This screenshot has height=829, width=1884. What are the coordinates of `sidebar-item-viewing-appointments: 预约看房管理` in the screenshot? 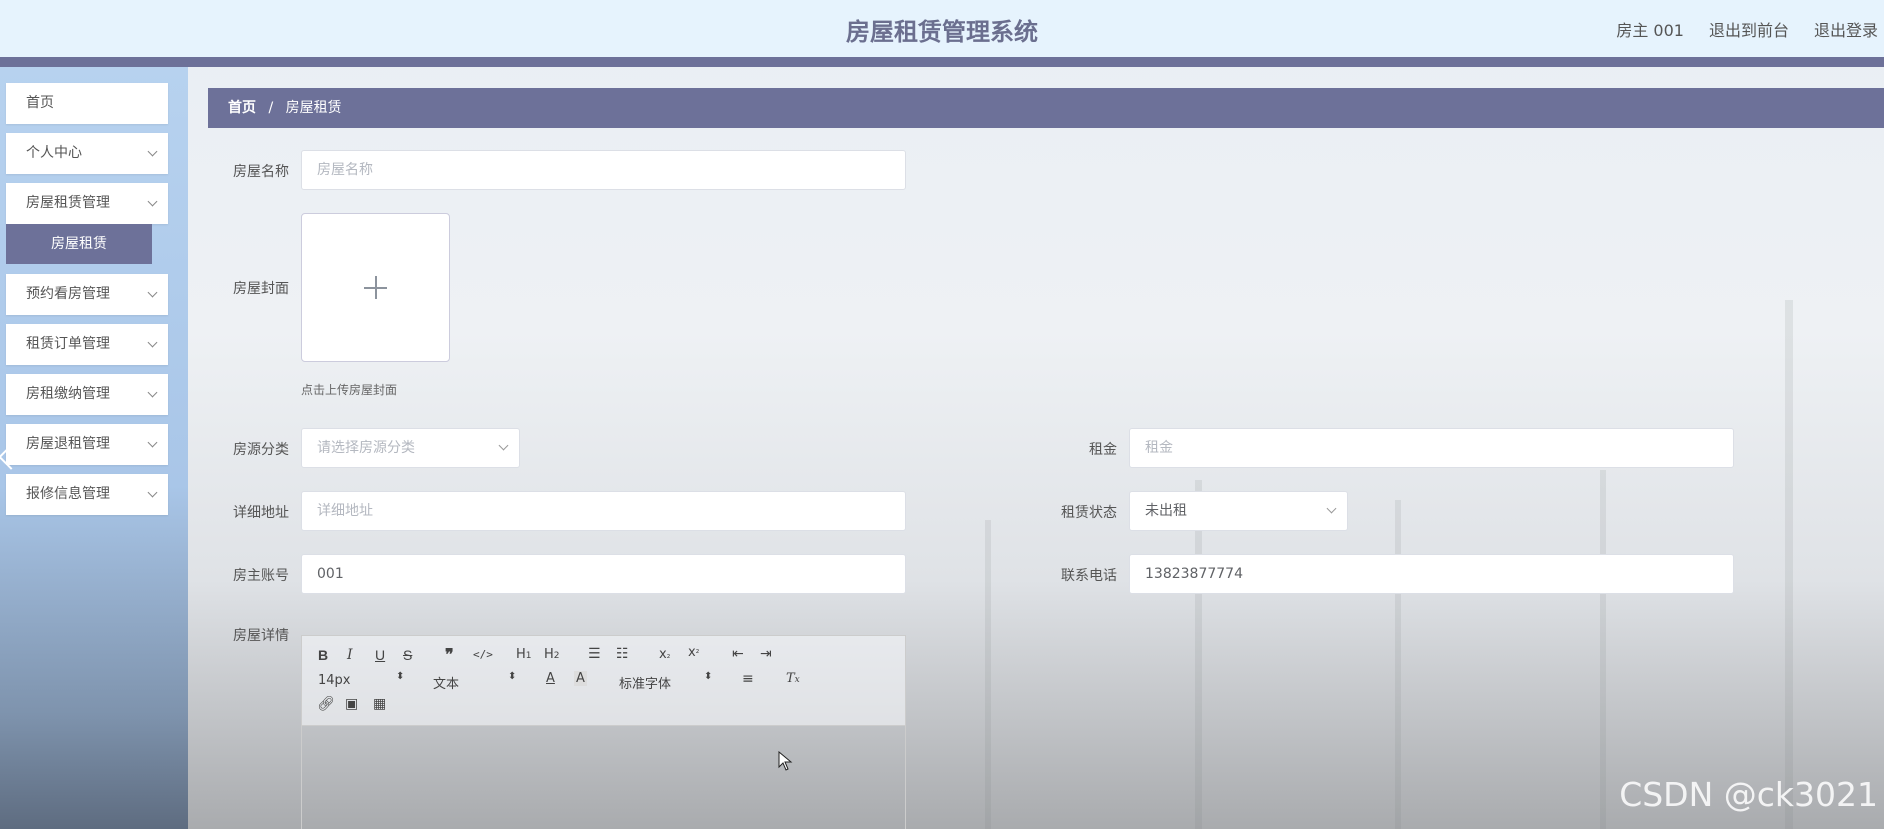 It's located at (87, 294).